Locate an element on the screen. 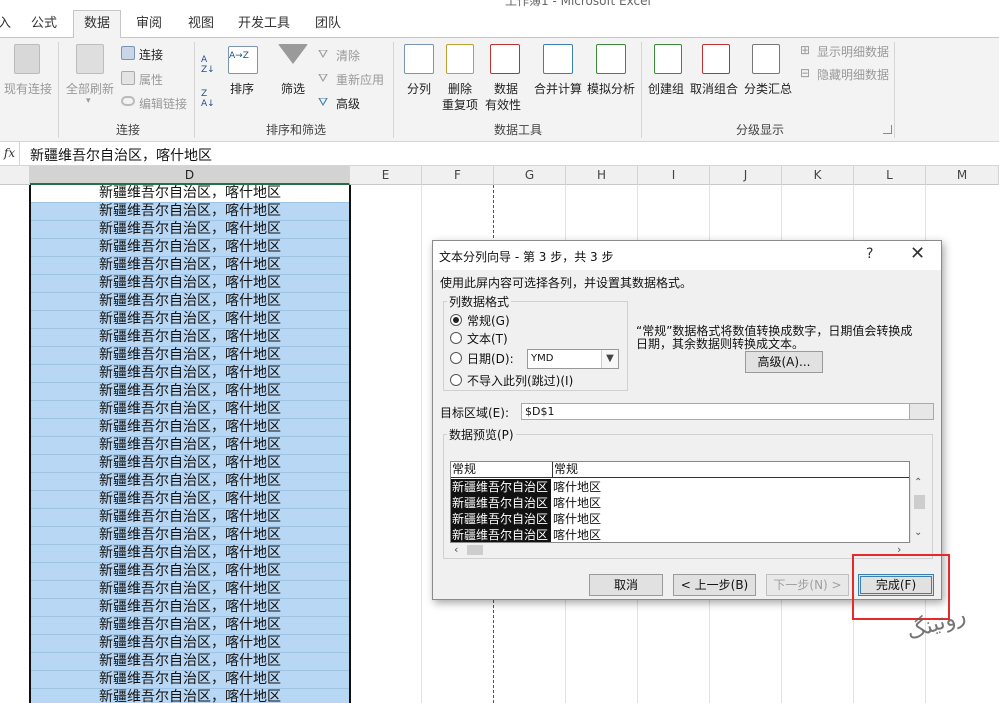 The image size is (999, 703). group-button: 创建组 is located at coordinates (666, 88).